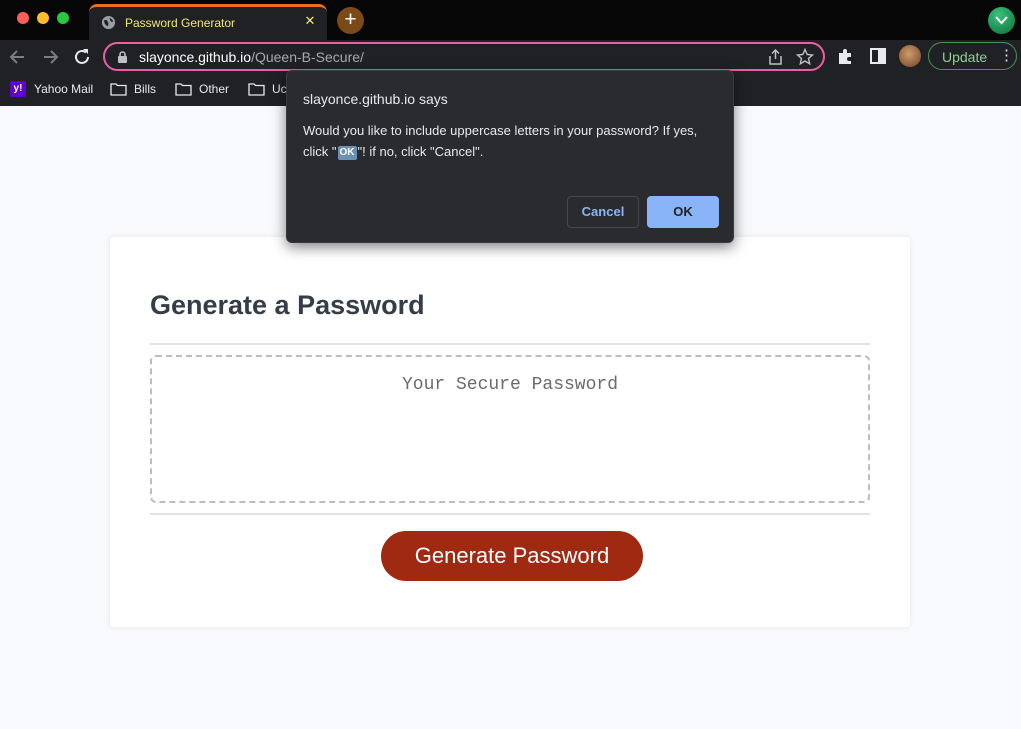 The height and width of the screenshot is (729, 1021). What do you see at coordinates (965, 57) in the screenshot?
I see `update-label: Update` at bounding box center [965, 57].